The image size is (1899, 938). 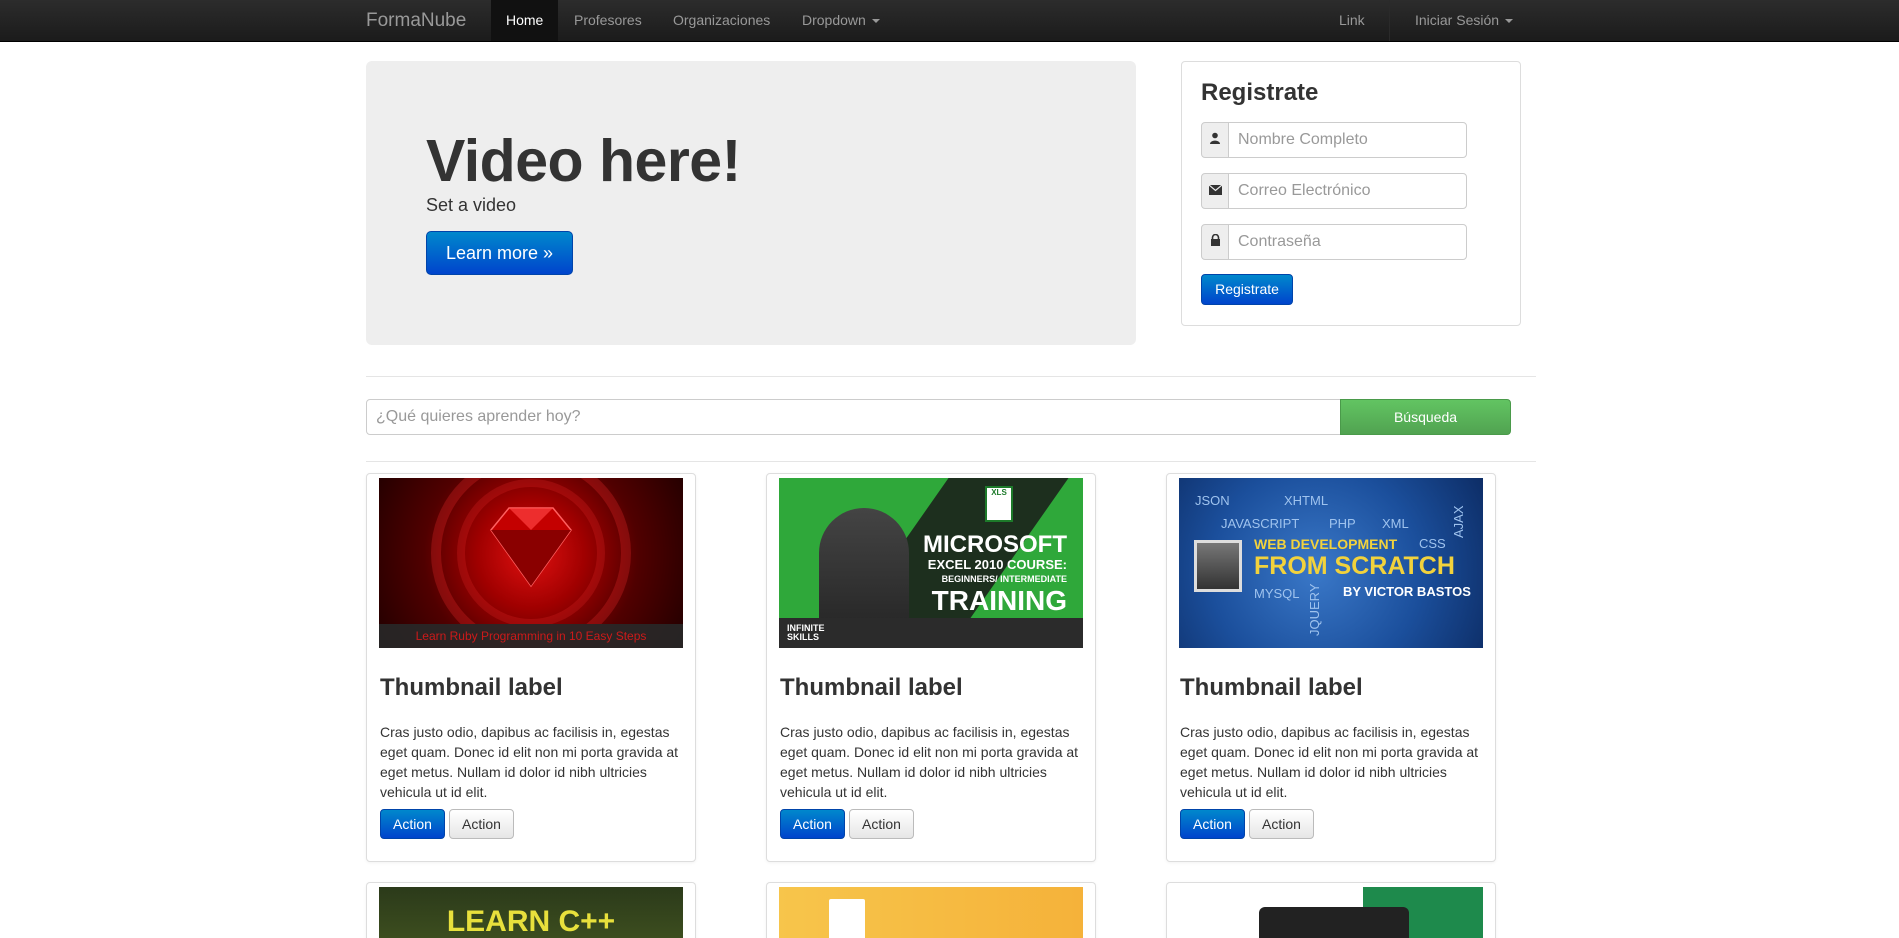 What do you see at coordinates (1407, 591) in the screenshot?
I see `webdev-author: BY VICTOR BASTOS` at bounding box center [1407, 591].